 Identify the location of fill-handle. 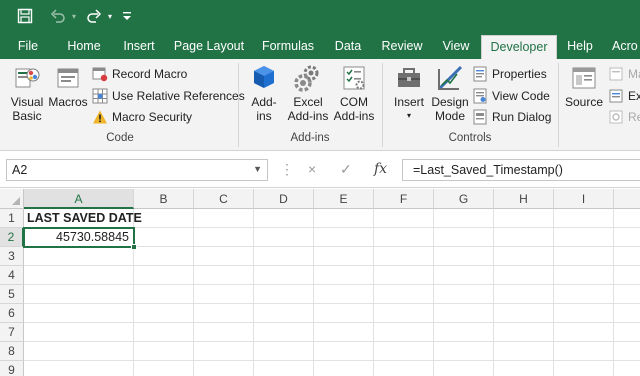
(134, 247).